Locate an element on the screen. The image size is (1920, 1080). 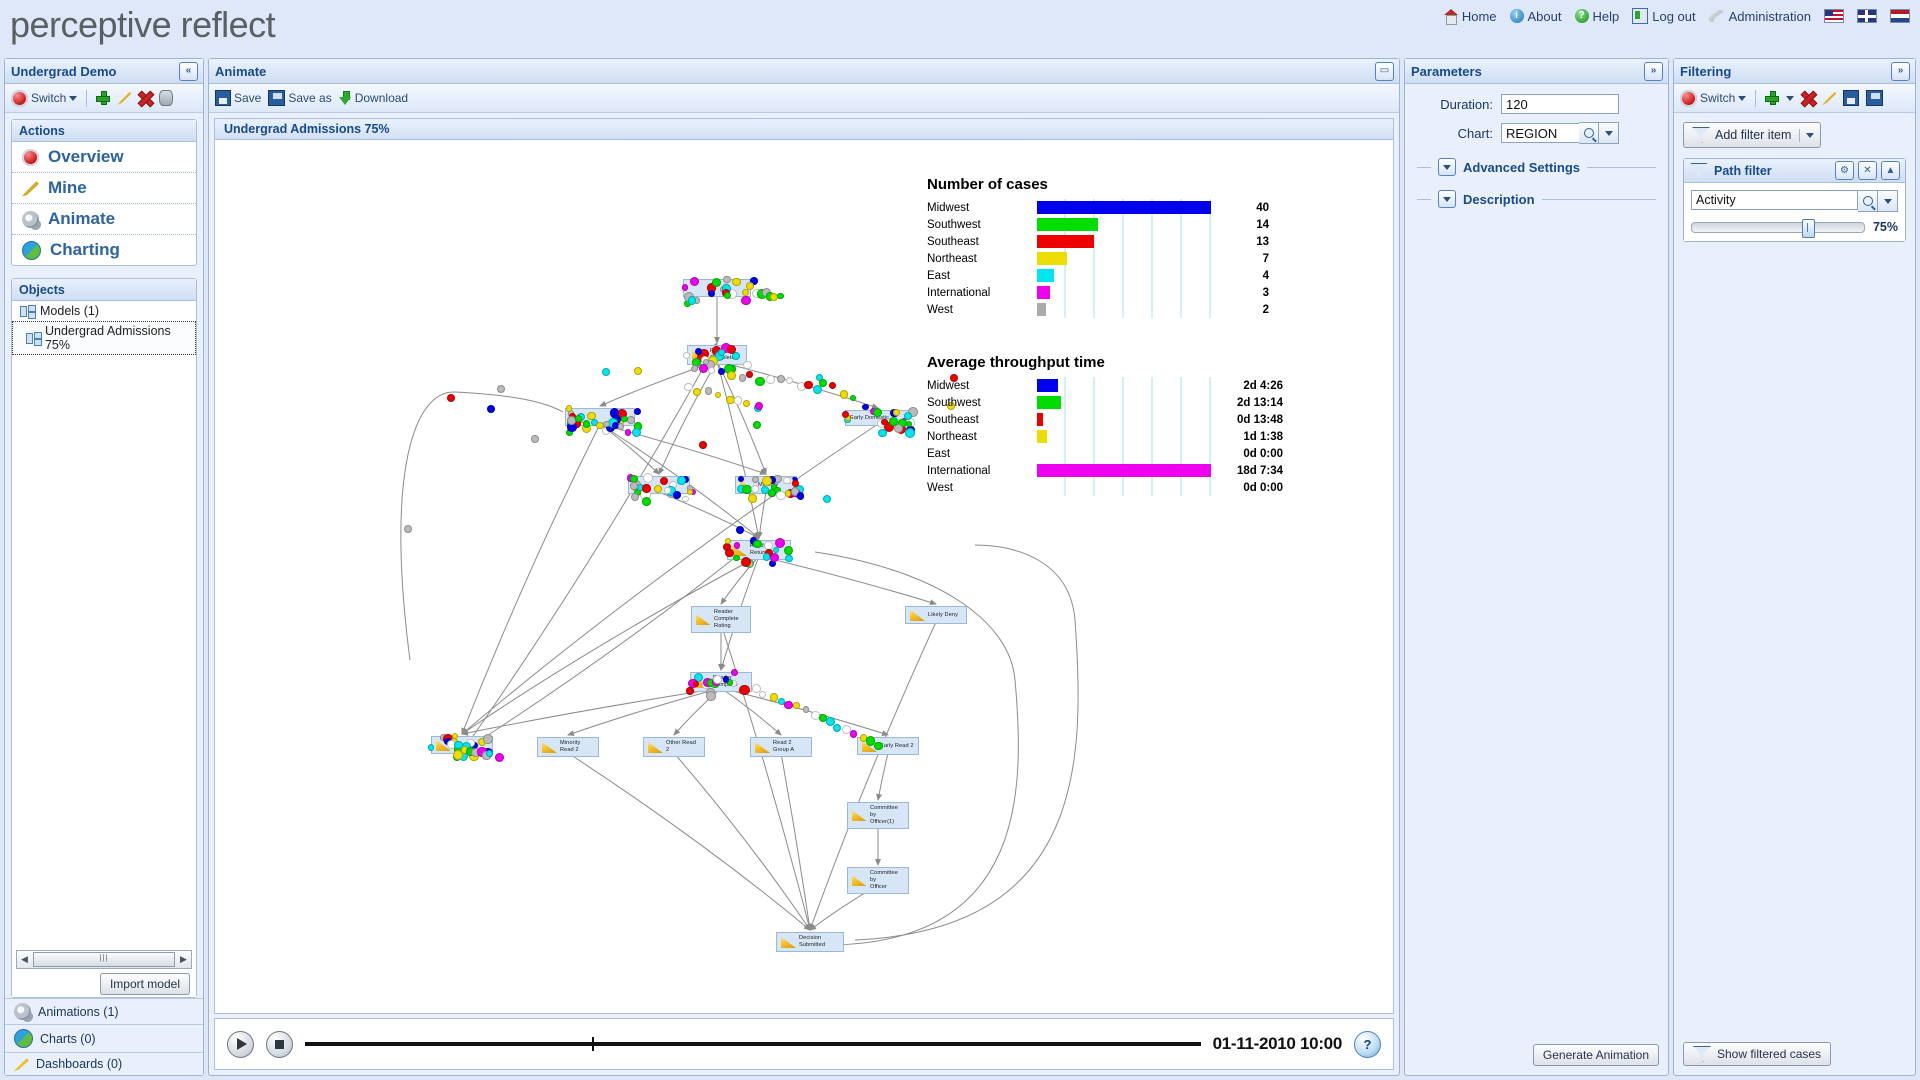
sidebar-item-animate: Animate is located at coordinates (104, 218).